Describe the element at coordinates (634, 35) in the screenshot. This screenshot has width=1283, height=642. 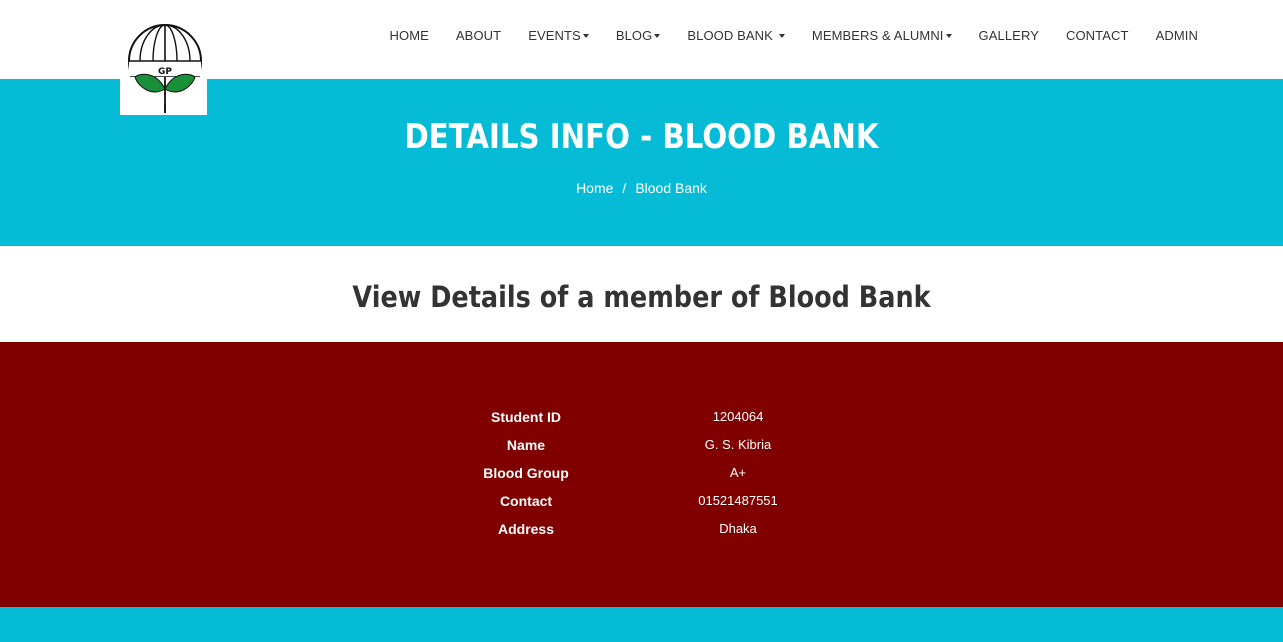
I see `nav-blog-label: BLOG` at that location.